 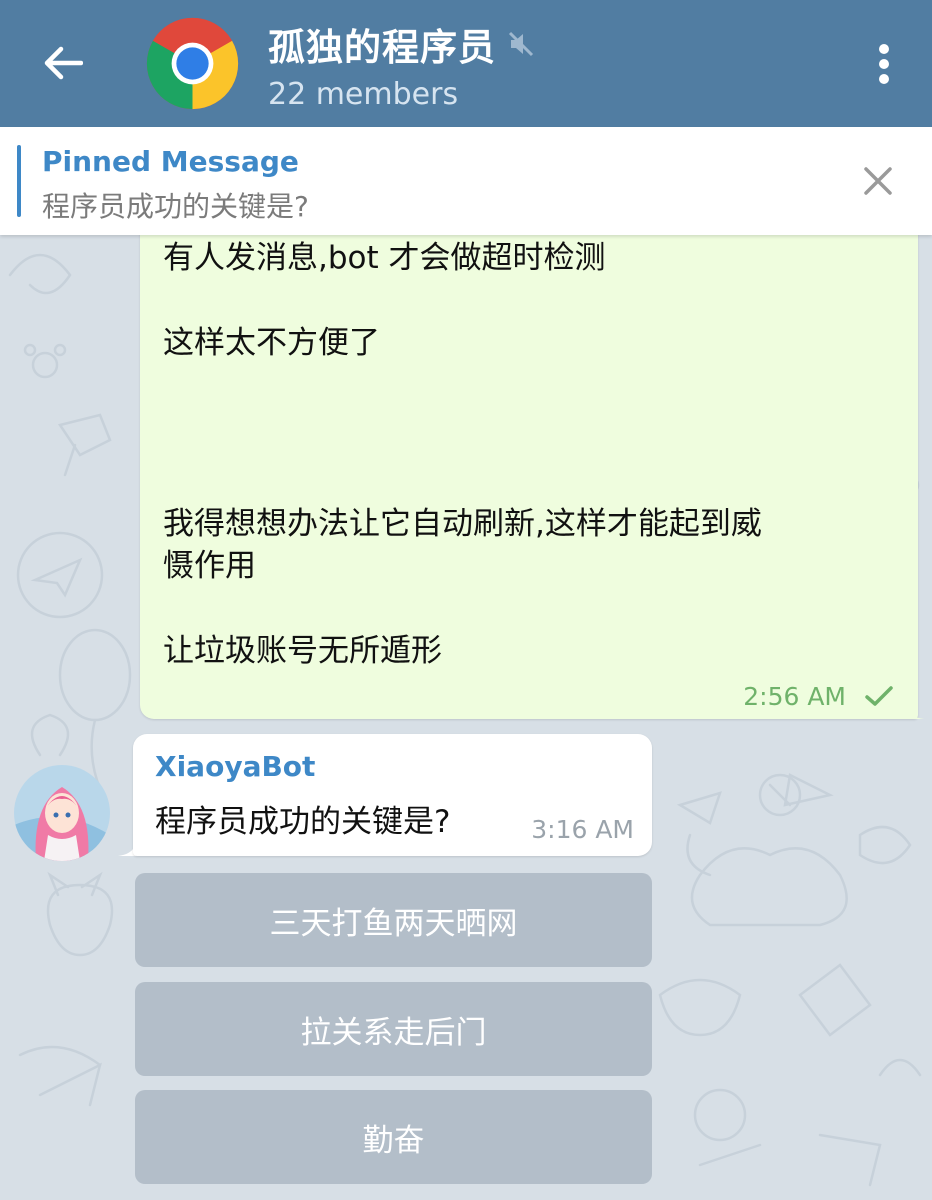 I want to click on chrome-logo-icon, so click(x=192, y=63).